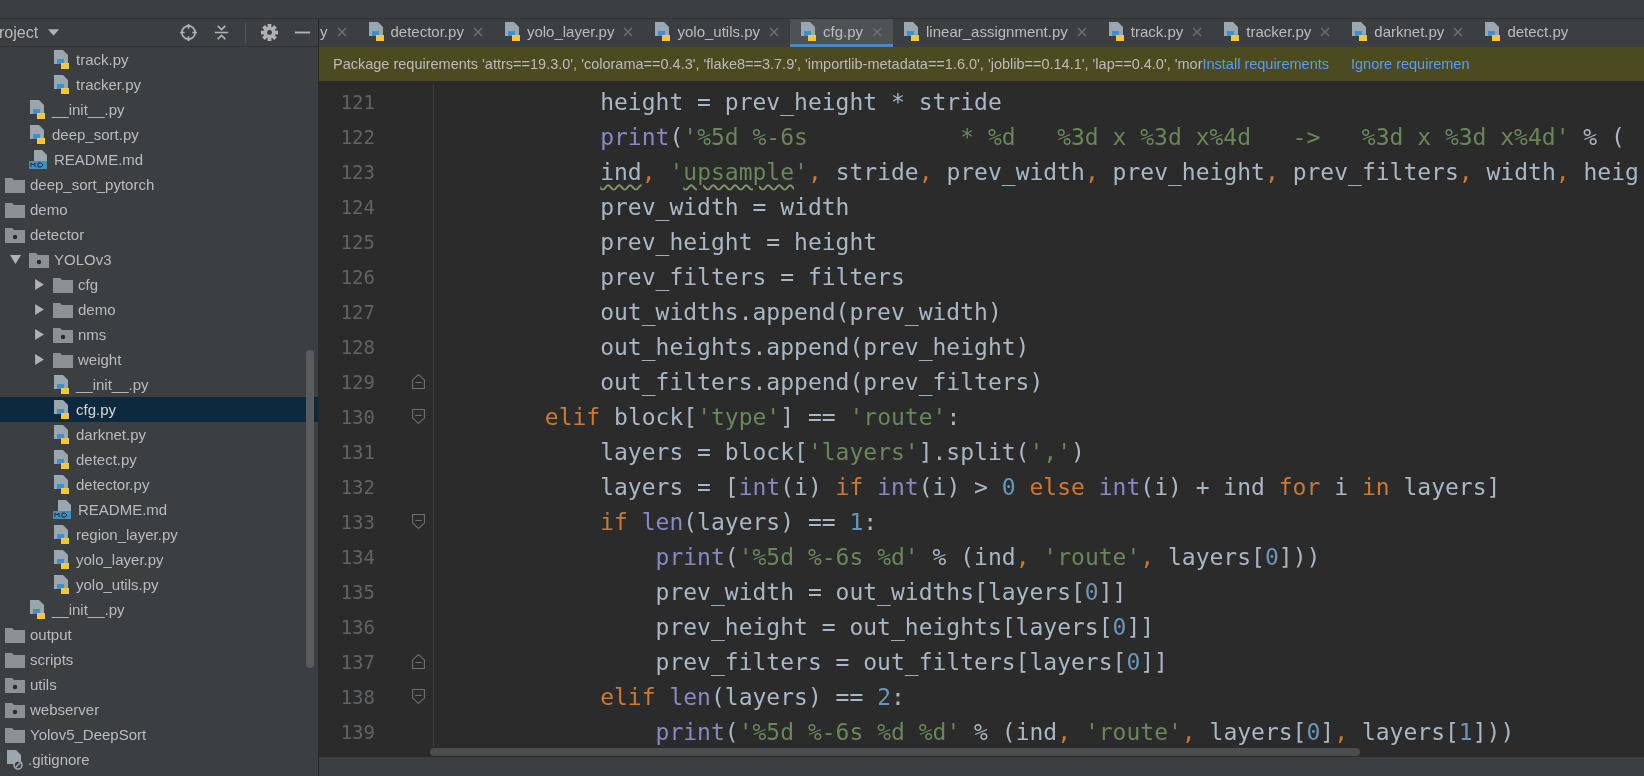  Describe the element at coordinates (628, 696) in the screenshot. I see `code-token: elif` at that location.